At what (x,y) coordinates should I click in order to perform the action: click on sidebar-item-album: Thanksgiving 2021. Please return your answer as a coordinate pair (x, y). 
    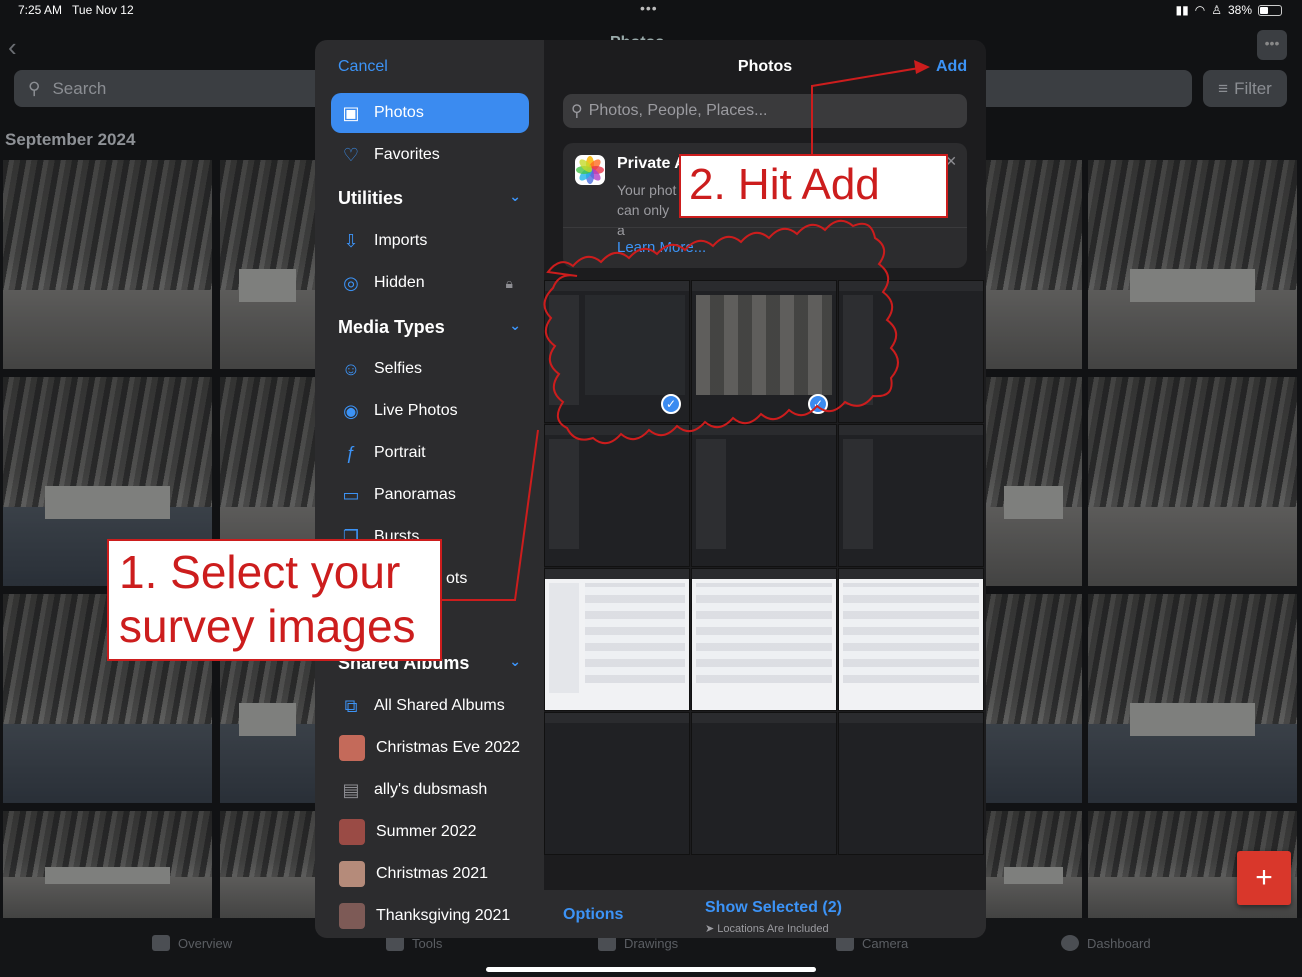
    Looking at the image, I should click on (430, 916).